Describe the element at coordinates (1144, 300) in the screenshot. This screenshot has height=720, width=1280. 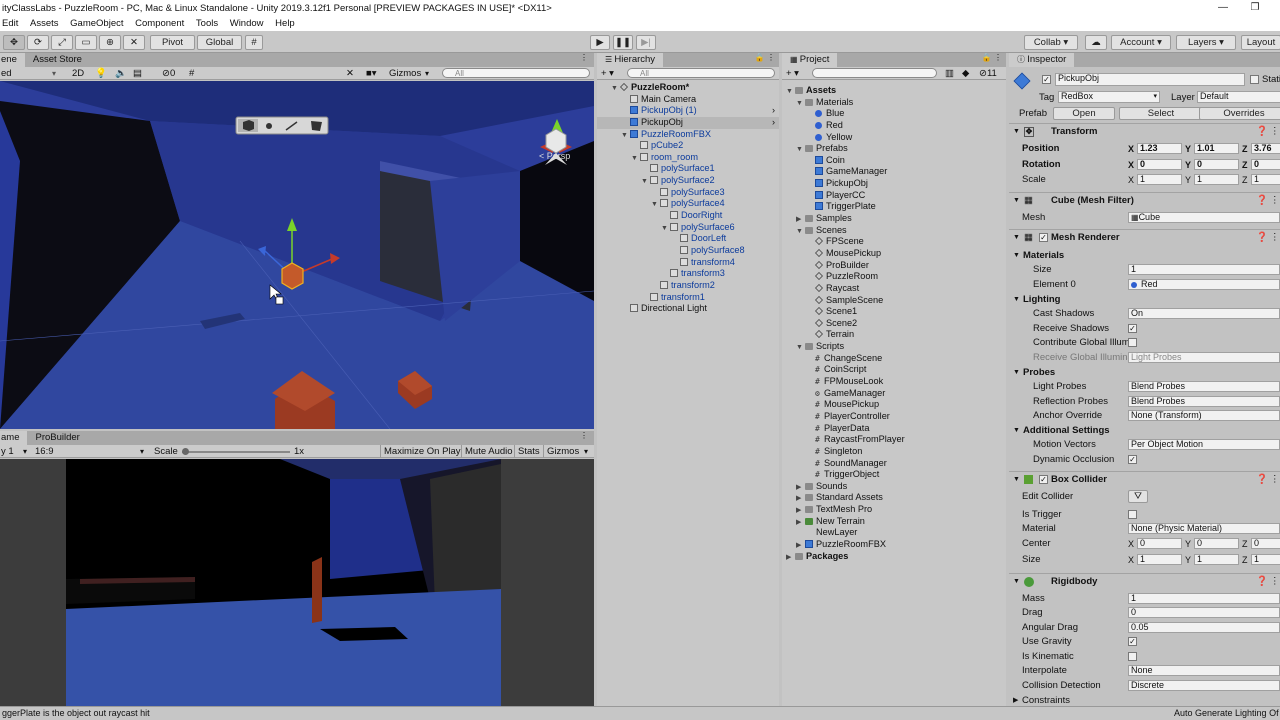
I see `lighting-section: ▼ Lighting` at that location.